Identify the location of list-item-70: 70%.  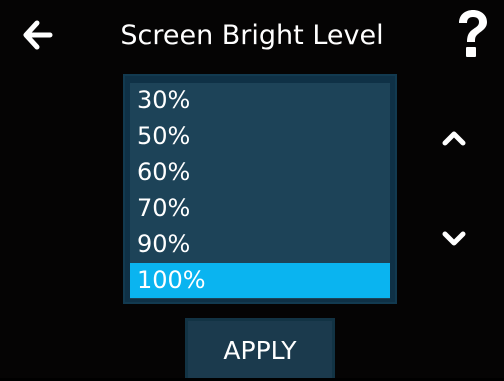
(260, 208).